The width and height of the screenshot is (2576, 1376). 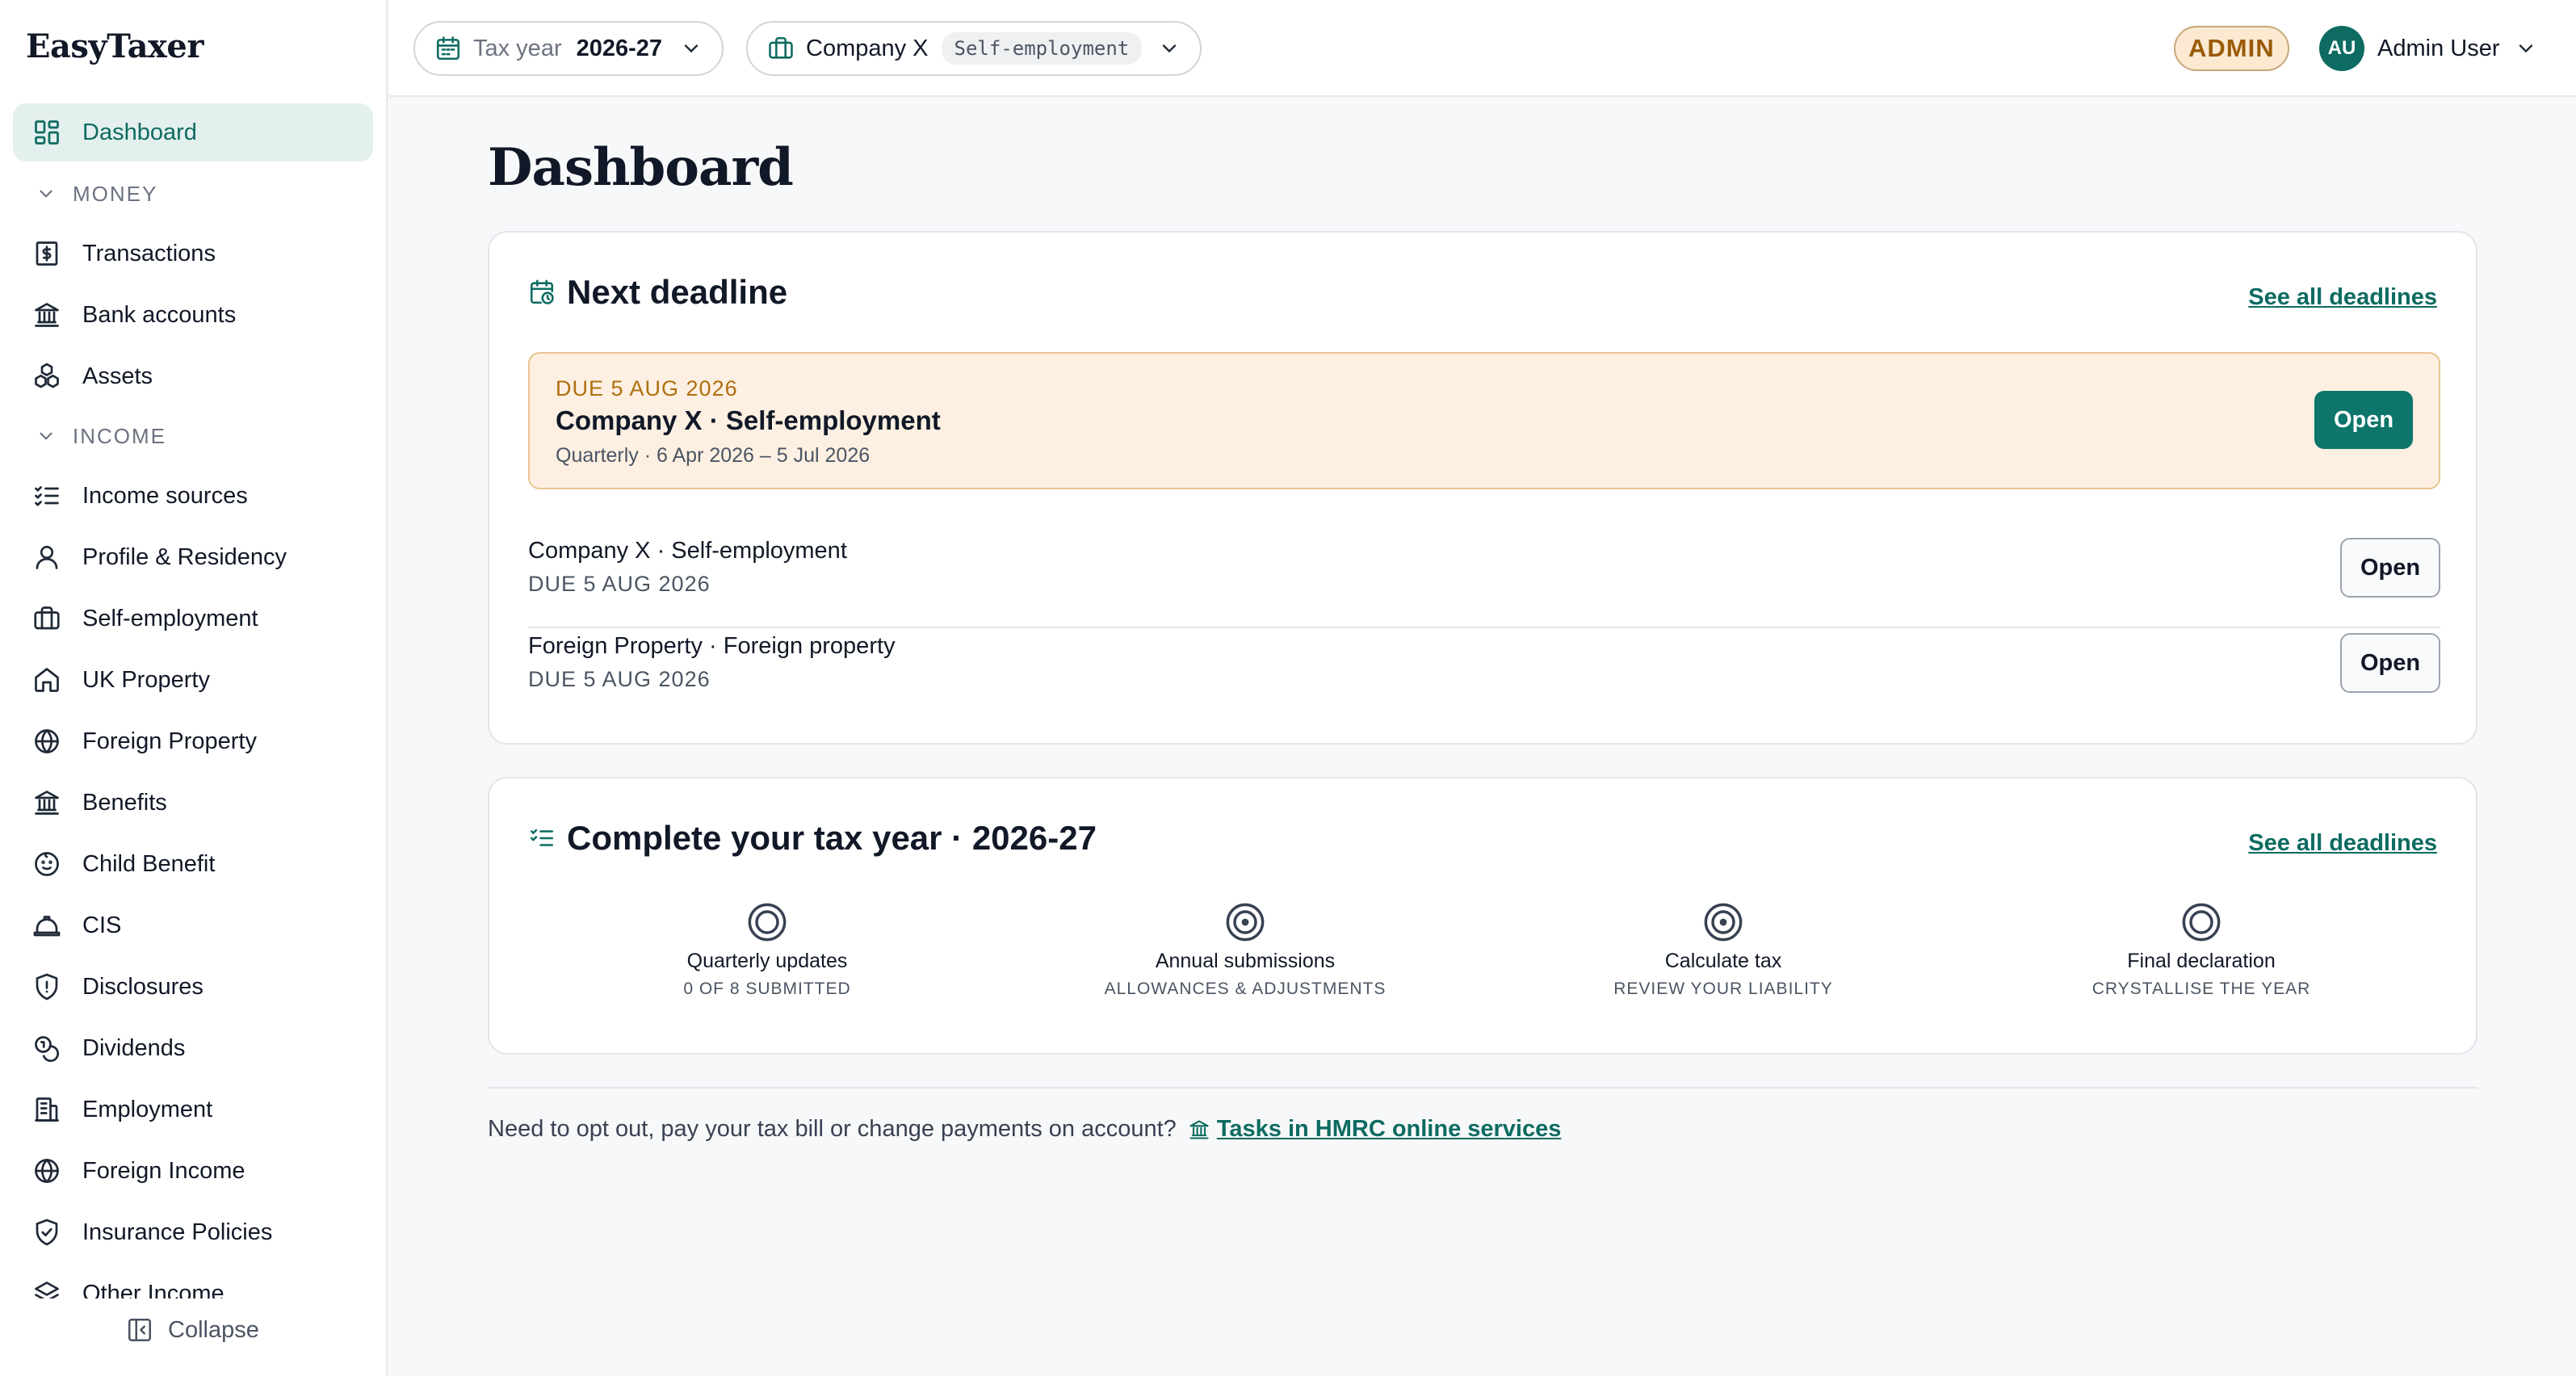 I want to click on sidebar-item-label: Profile & Residency, so click(x=184, y=556).